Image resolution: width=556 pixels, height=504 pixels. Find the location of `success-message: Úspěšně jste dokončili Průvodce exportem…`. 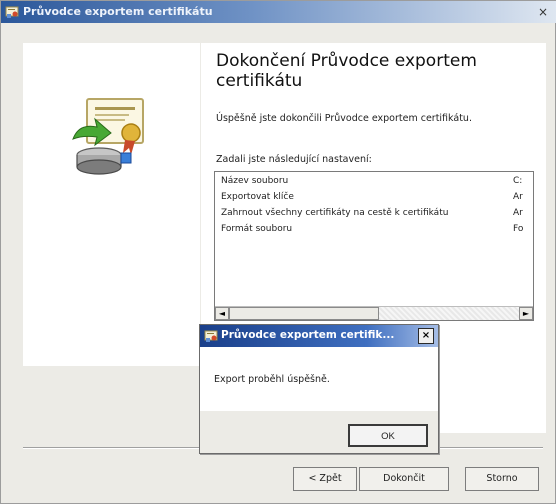

success-message: Úspěšně jste dokončili Průvodce exportem… is located at coordinates (344, 118).